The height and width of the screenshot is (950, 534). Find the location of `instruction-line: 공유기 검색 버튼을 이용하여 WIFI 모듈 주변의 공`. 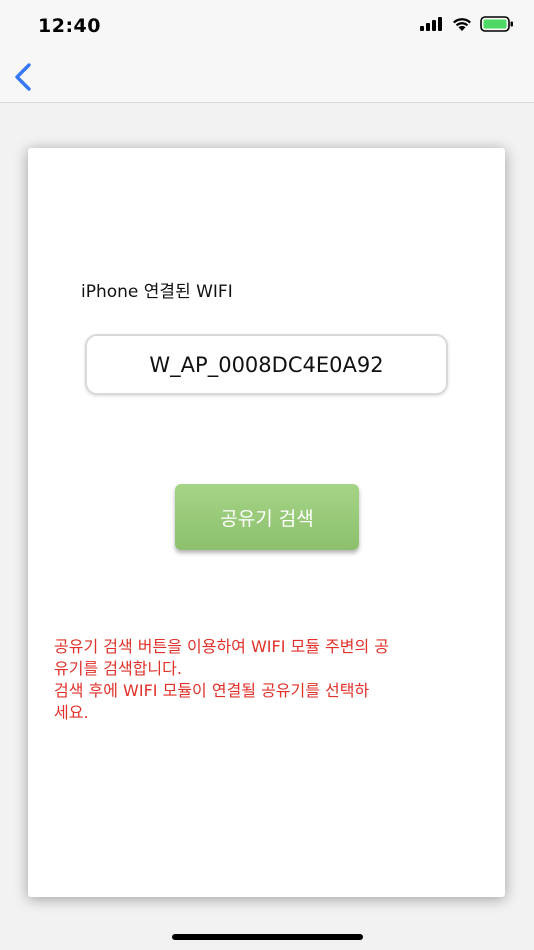

instruction-line: 공유기 검색 버튼을 이용하여 WIFI 모듈 주변의 공 is located at coordinates (222, 646).